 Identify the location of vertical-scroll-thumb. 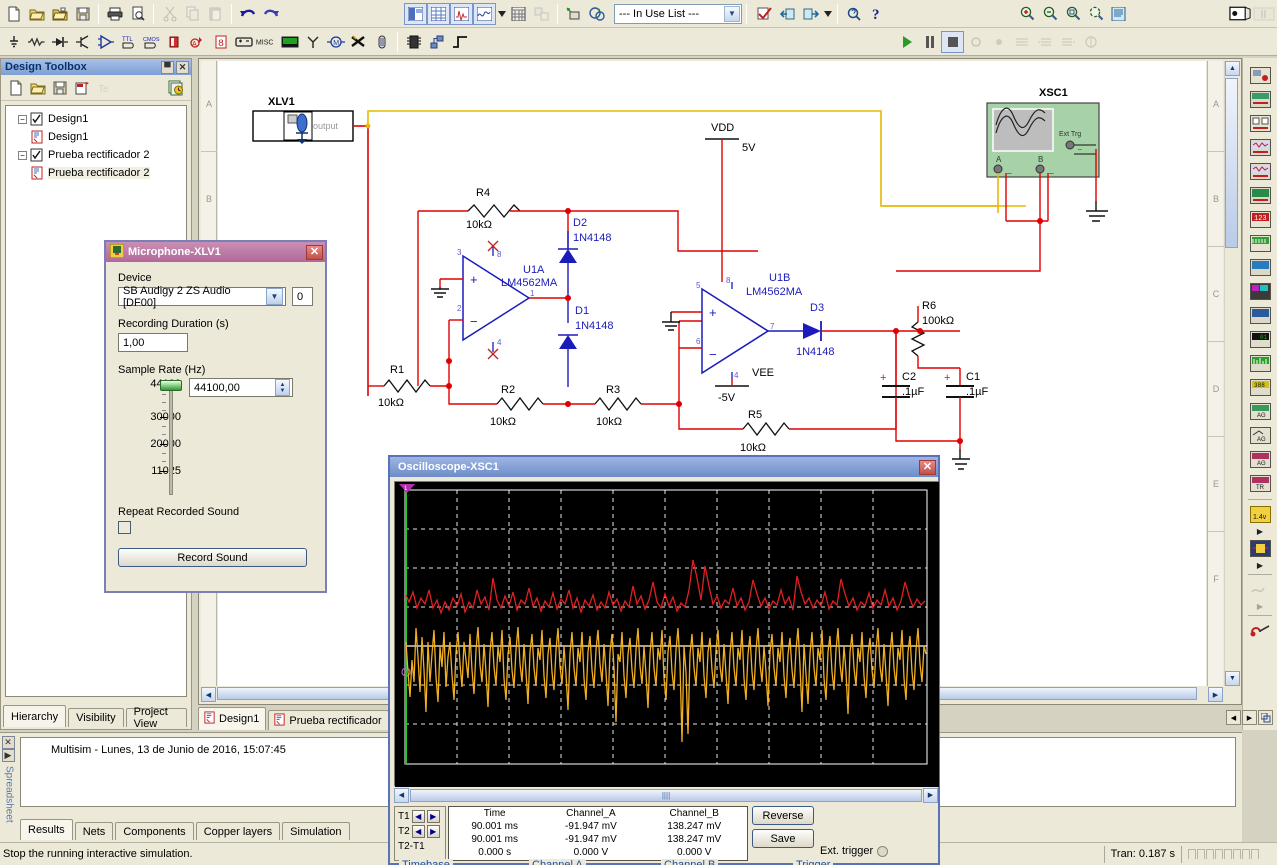
(1231, 163).